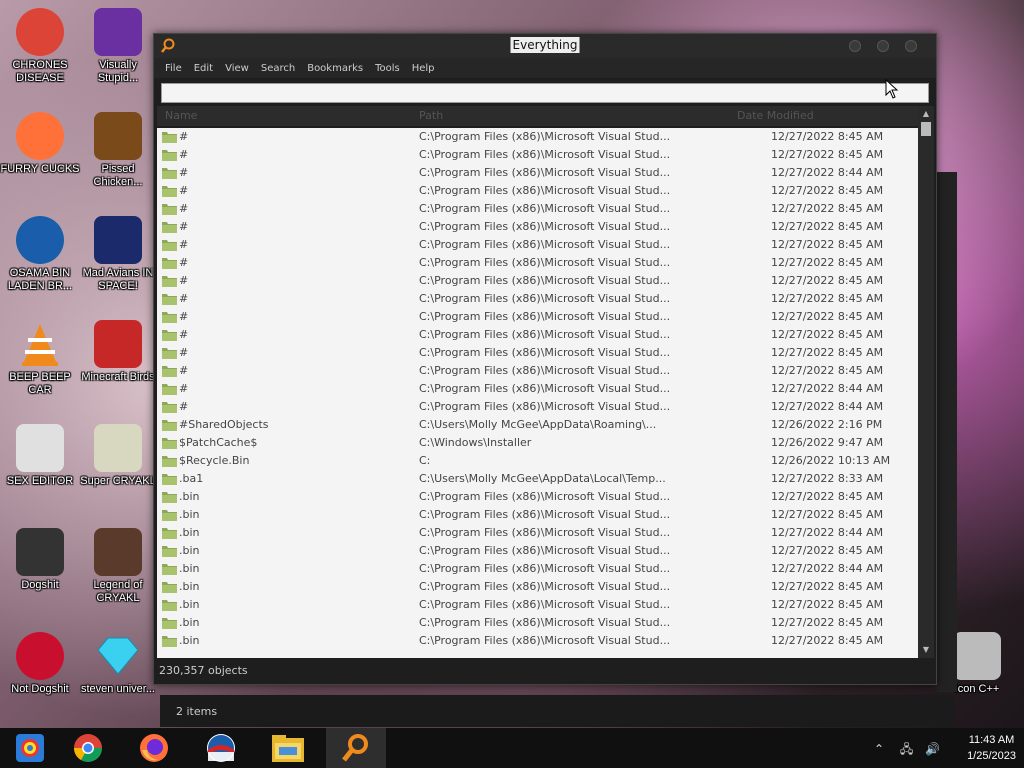 This screenshot has width=1024, height=768. Describe the element at coordinates (827, 406) in the screenshot. I see `row-date: 12/27/2022 8:44 AM` at that location.